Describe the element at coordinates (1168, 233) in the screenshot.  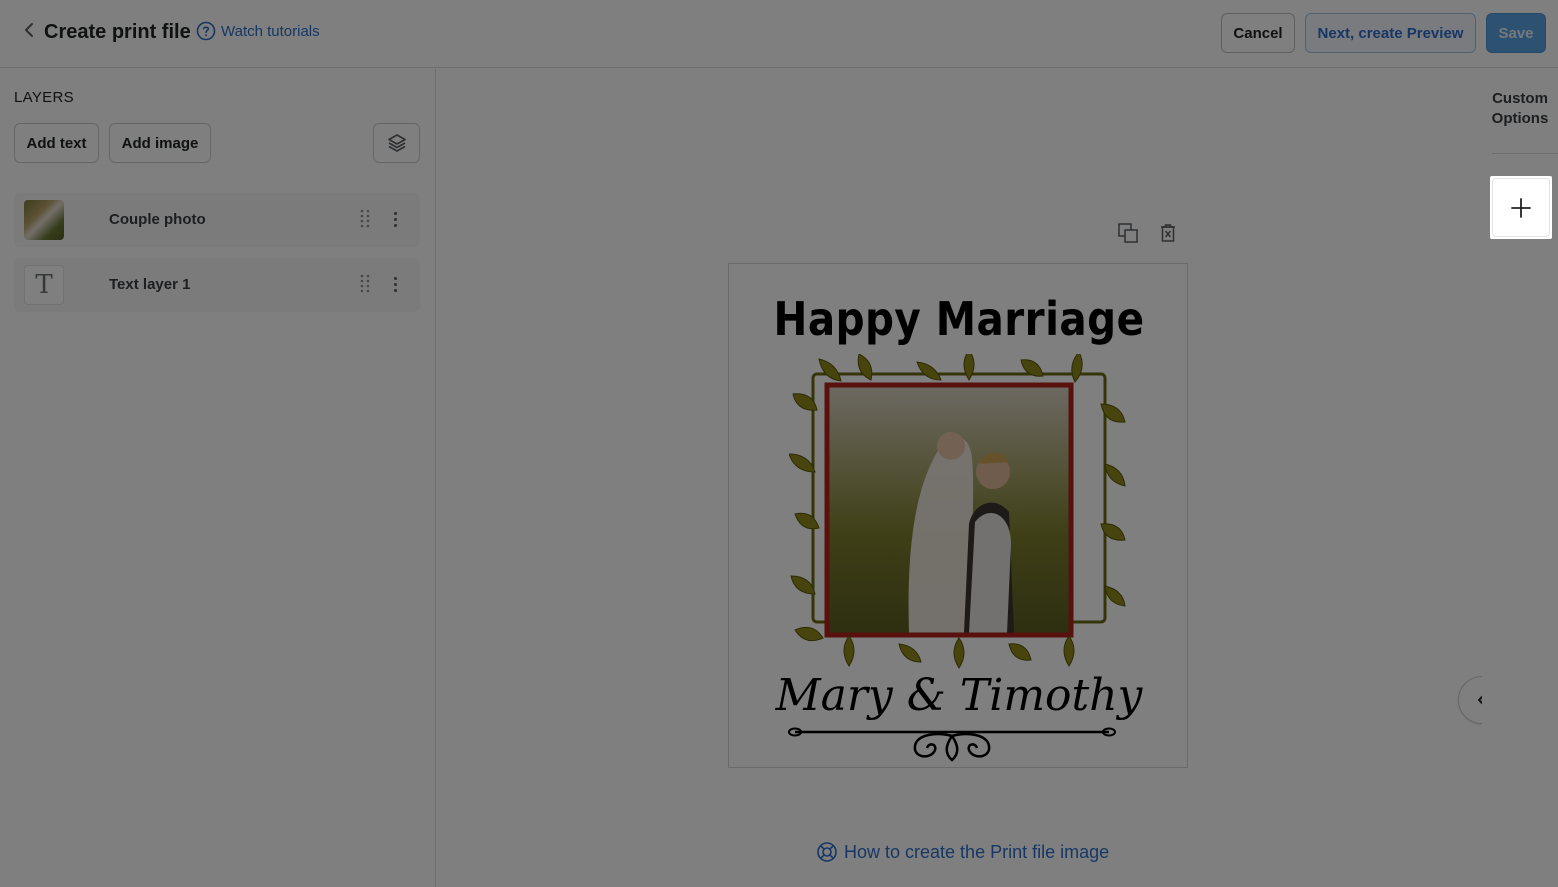
I see `delete-icon` at that location.